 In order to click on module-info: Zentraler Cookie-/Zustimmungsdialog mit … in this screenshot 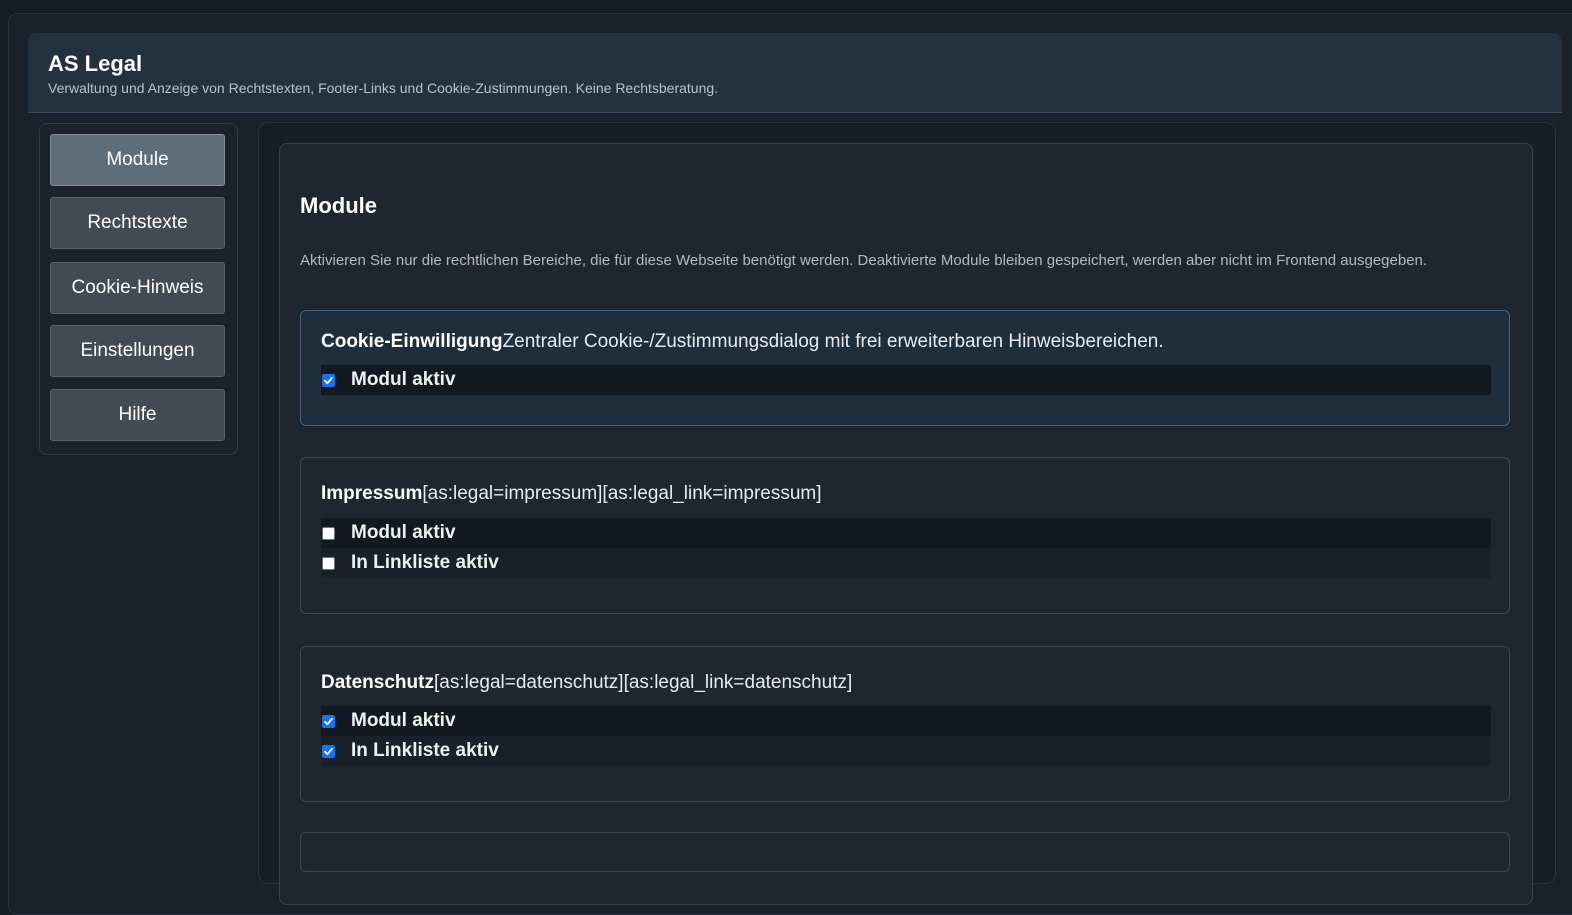, I will do `click(833, 341)`.